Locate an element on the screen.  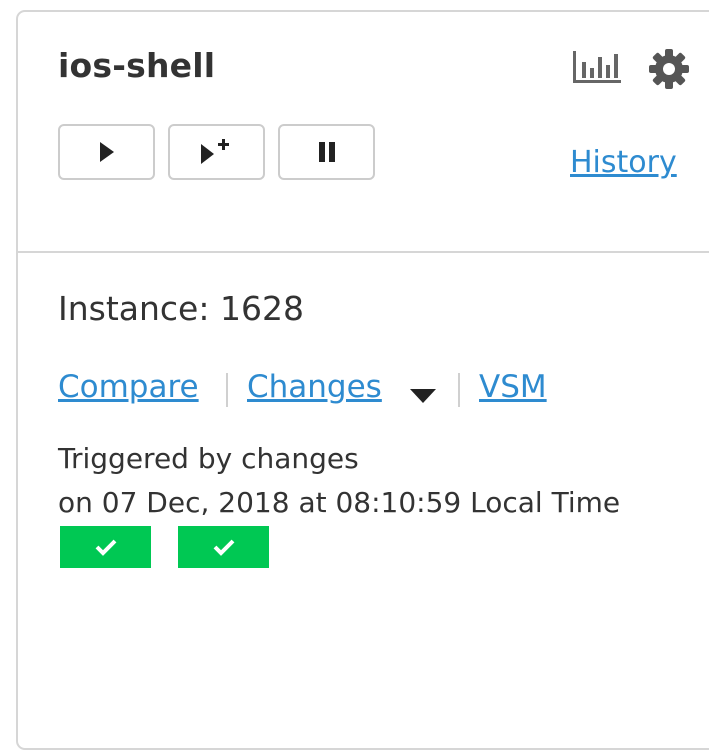
trigger-with-options-button is located at coordinates (216, 152).